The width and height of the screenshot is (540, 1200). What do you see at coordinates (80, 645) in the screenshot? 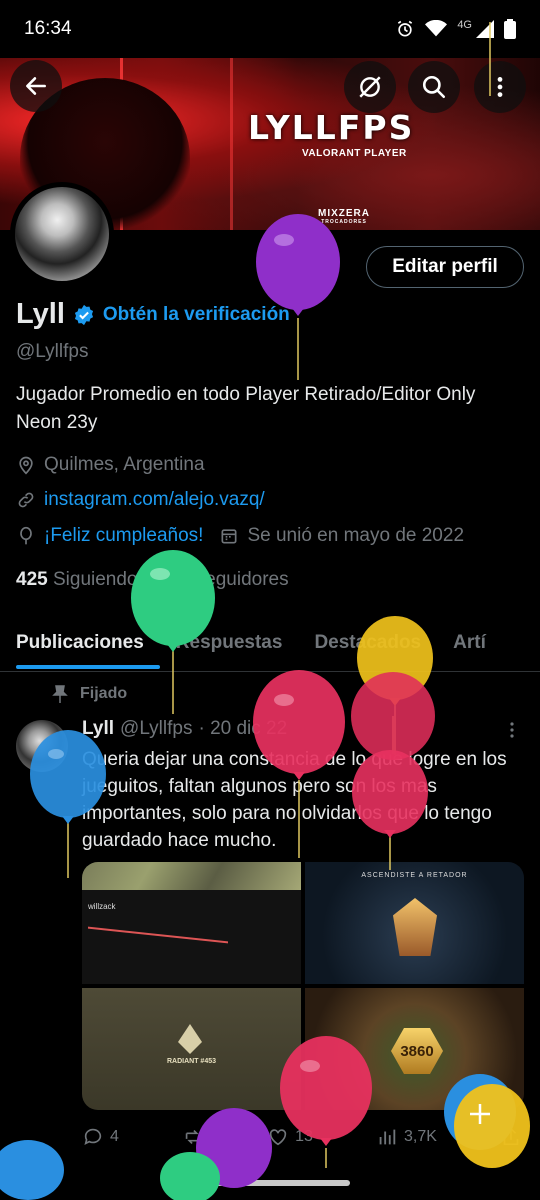
I see `tab-posts: Publicaciones` at bounding box center [80, 645].